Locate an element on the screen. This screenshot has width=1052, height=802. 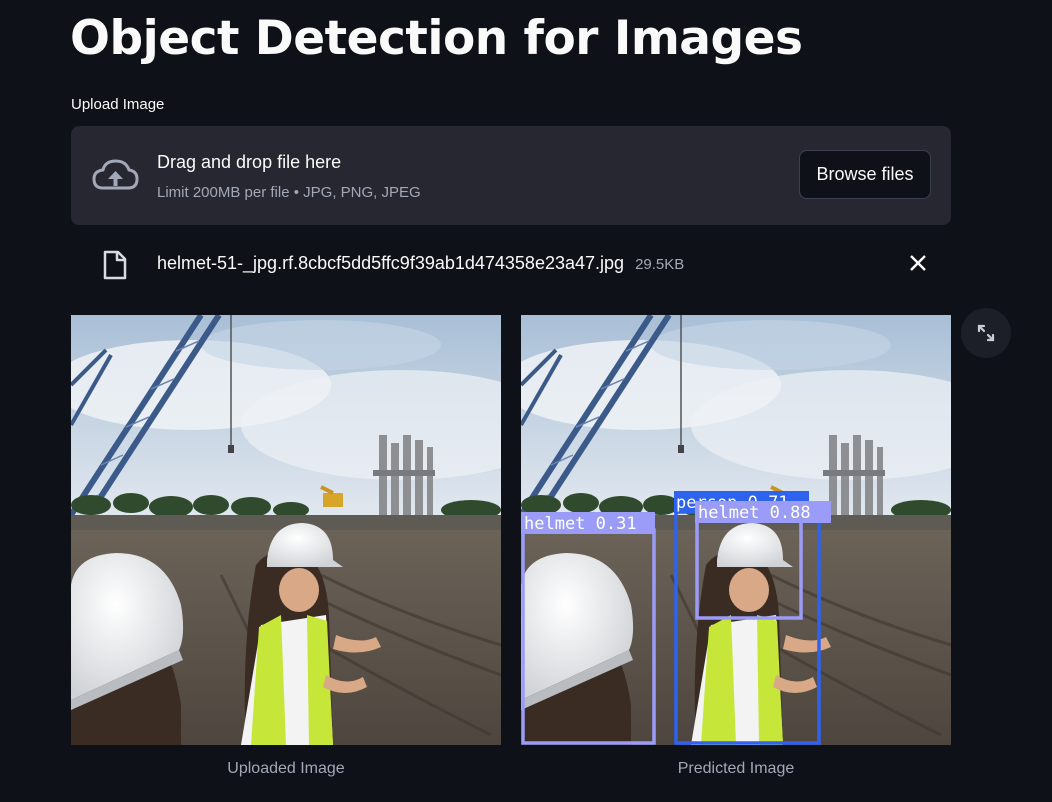
dropzone-title: Drag and drop file here is located at coordinates (249, 162).